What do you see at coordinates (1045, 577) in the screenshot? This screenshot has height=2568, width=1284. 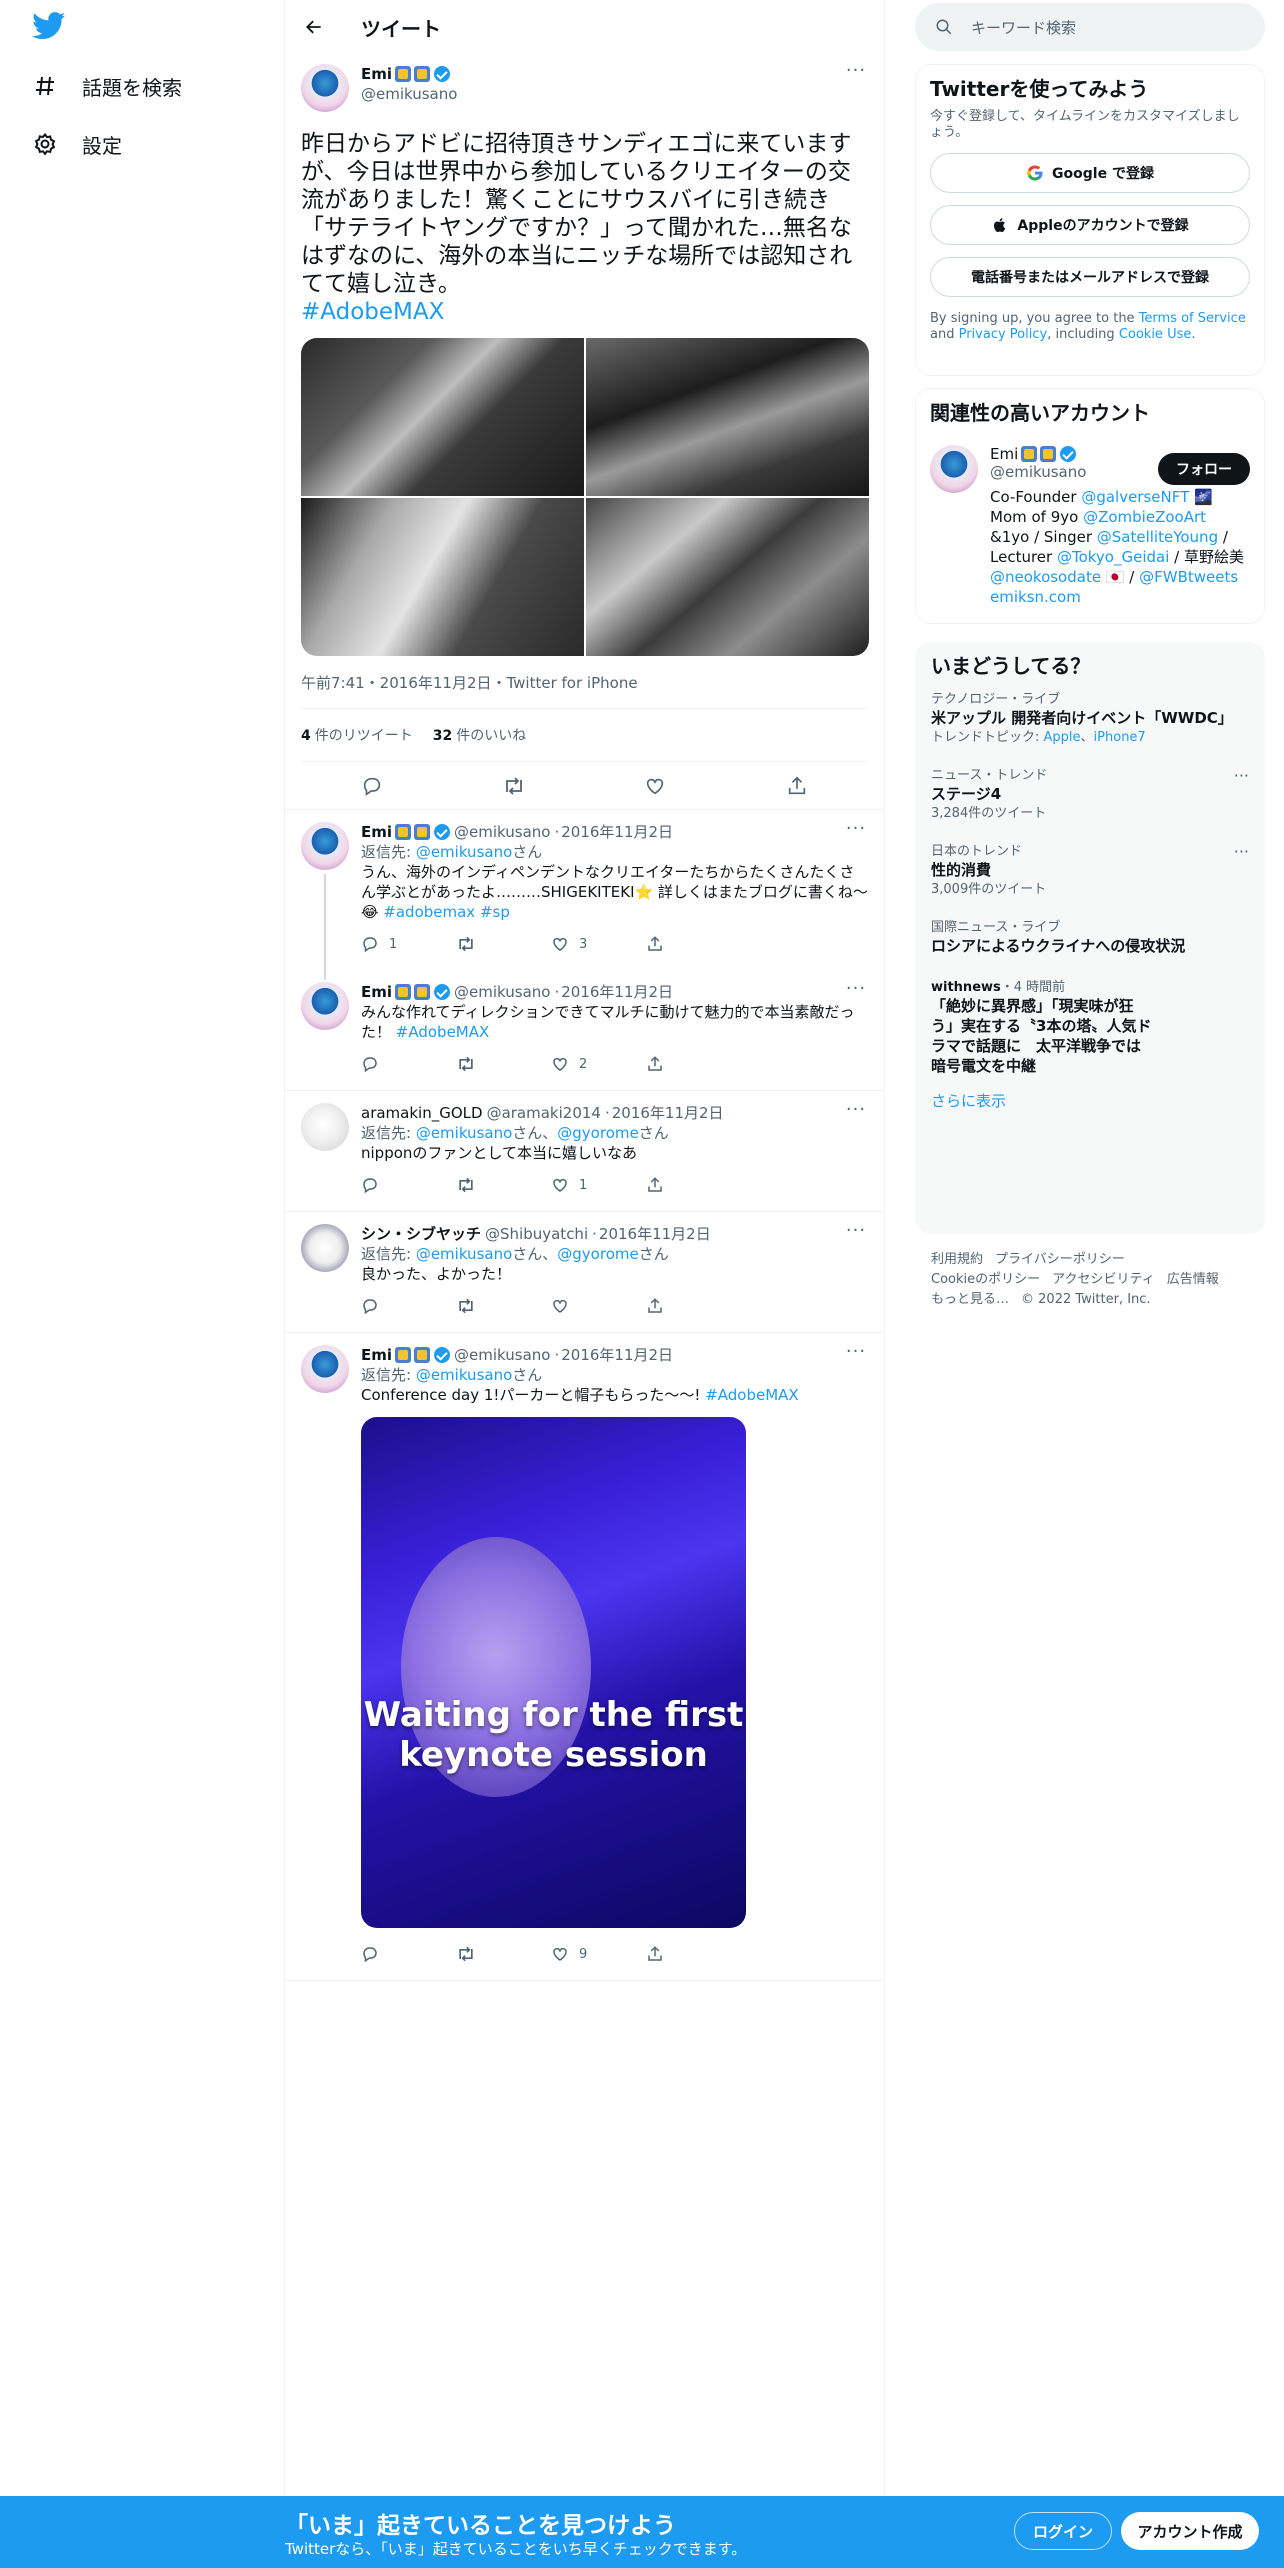 I see `bio-link: @neokosodate` at bounding box center [1045, 577].